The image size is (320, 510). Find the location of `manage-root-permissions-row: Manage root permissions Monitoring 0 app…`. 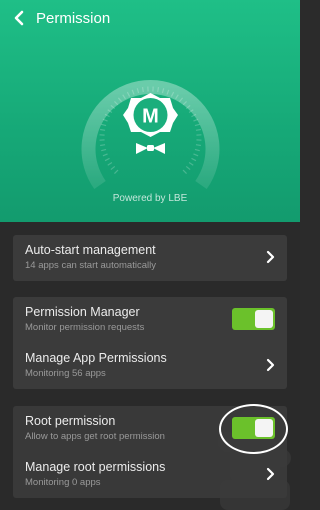

manage-root-permissions-row: Manage root permissions Monitoring 0 app… is located at coordinates (150, 475).